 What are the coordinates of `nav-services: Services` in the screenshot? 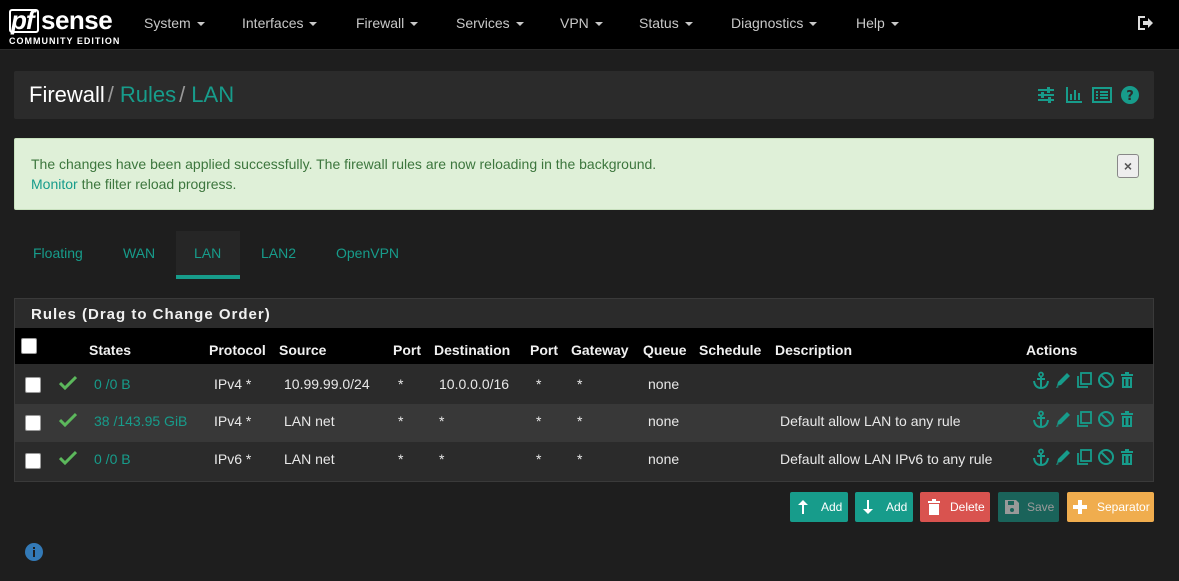 It's located at (490, 23).